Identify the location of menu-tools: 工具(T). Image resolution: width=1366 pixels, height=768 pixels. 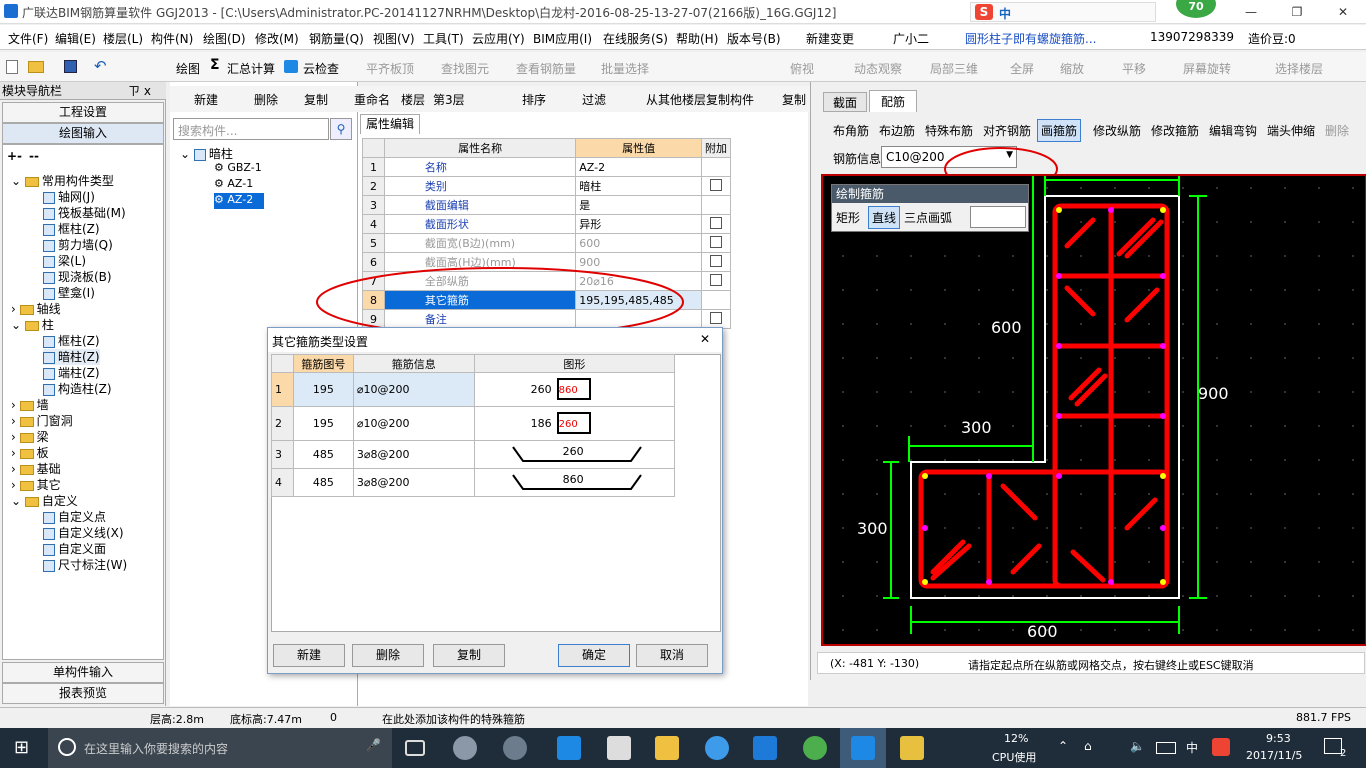
(443, 38).